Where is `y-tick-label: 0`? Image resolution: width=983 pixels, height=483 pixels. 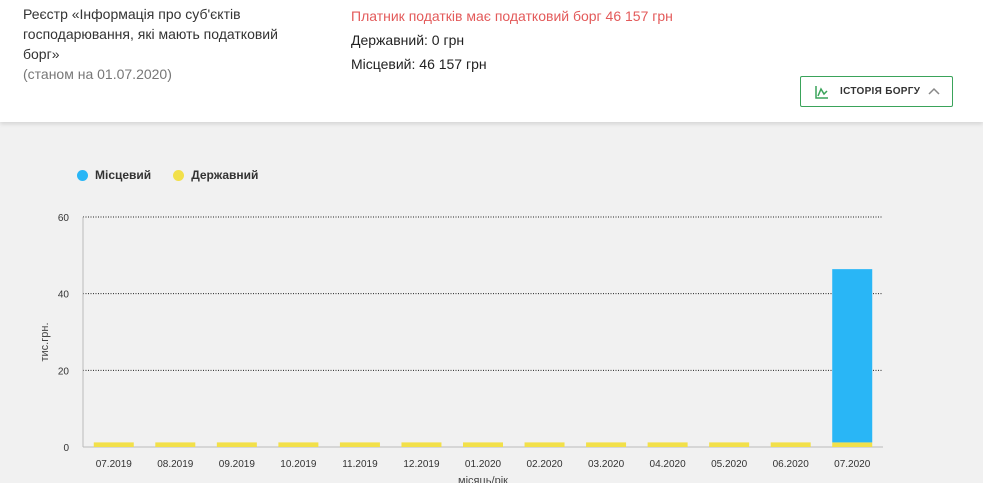
y-tick-label: 0 is located at coordinates (66, 448).